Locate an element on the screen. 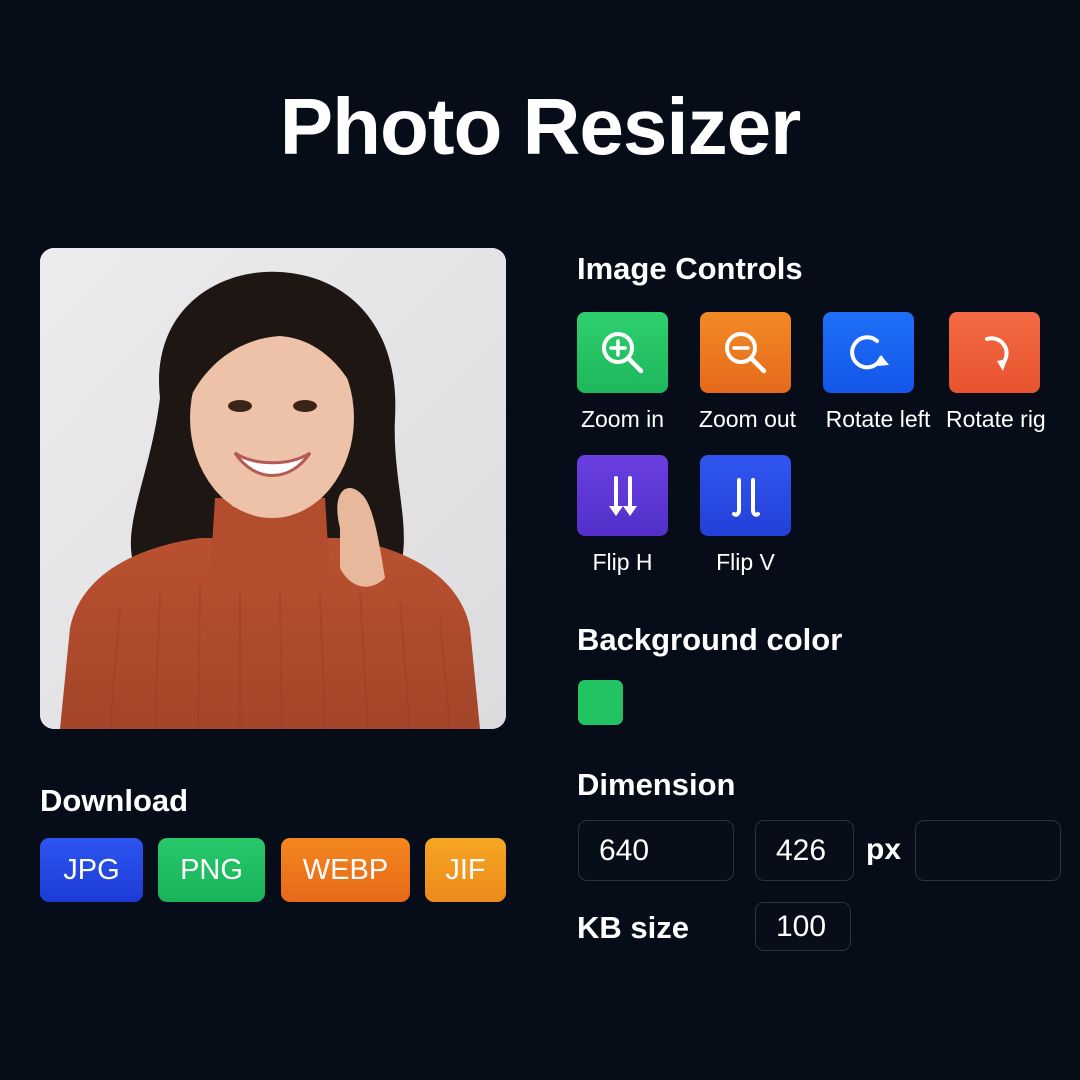 The height and width of the screenshot is (1080, 1080). zoom-out-label: Zoom out is located at coordinates (747, 419).